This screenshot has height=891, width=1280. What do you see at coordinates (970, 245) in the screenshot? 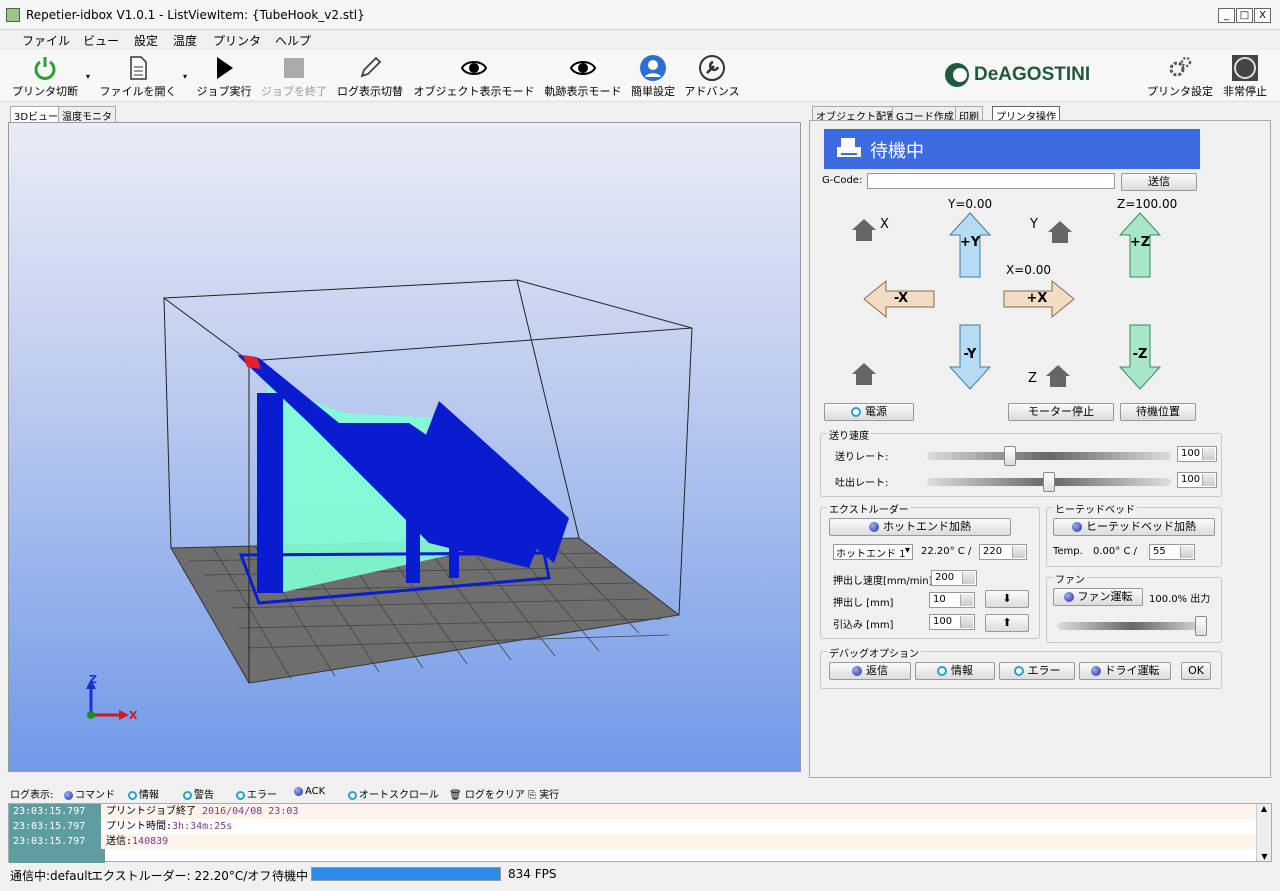
I see `jog-plus-y-button: +Y` at bounding box center [970, 245].